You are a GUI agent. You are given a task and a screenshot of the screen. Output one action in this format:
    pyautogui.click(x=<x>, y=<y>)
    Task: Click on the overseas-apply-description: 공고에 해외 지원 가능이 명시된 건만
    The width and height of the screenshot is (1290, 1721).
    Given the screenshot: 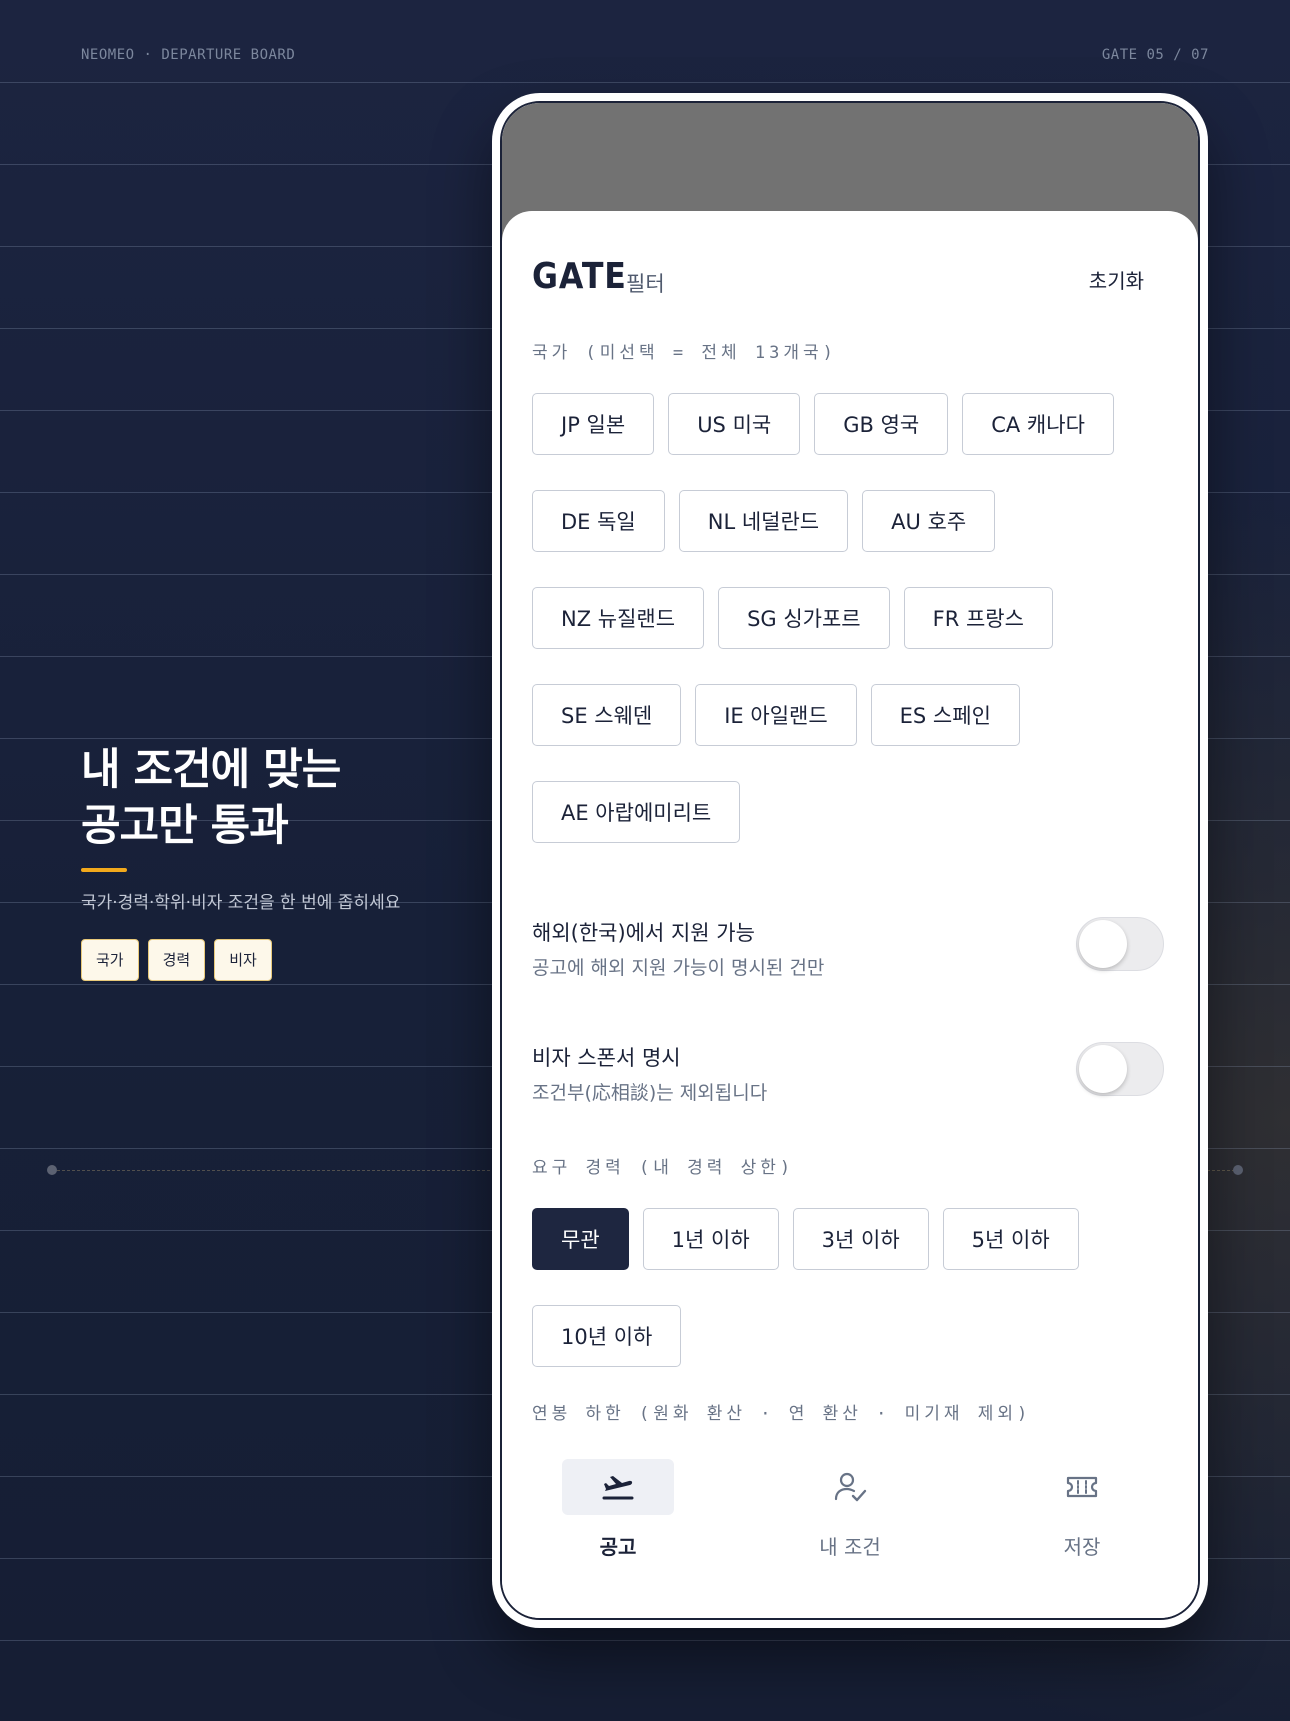 What is the action you would take?
    pyautogui.click(x=678, y=968)
    